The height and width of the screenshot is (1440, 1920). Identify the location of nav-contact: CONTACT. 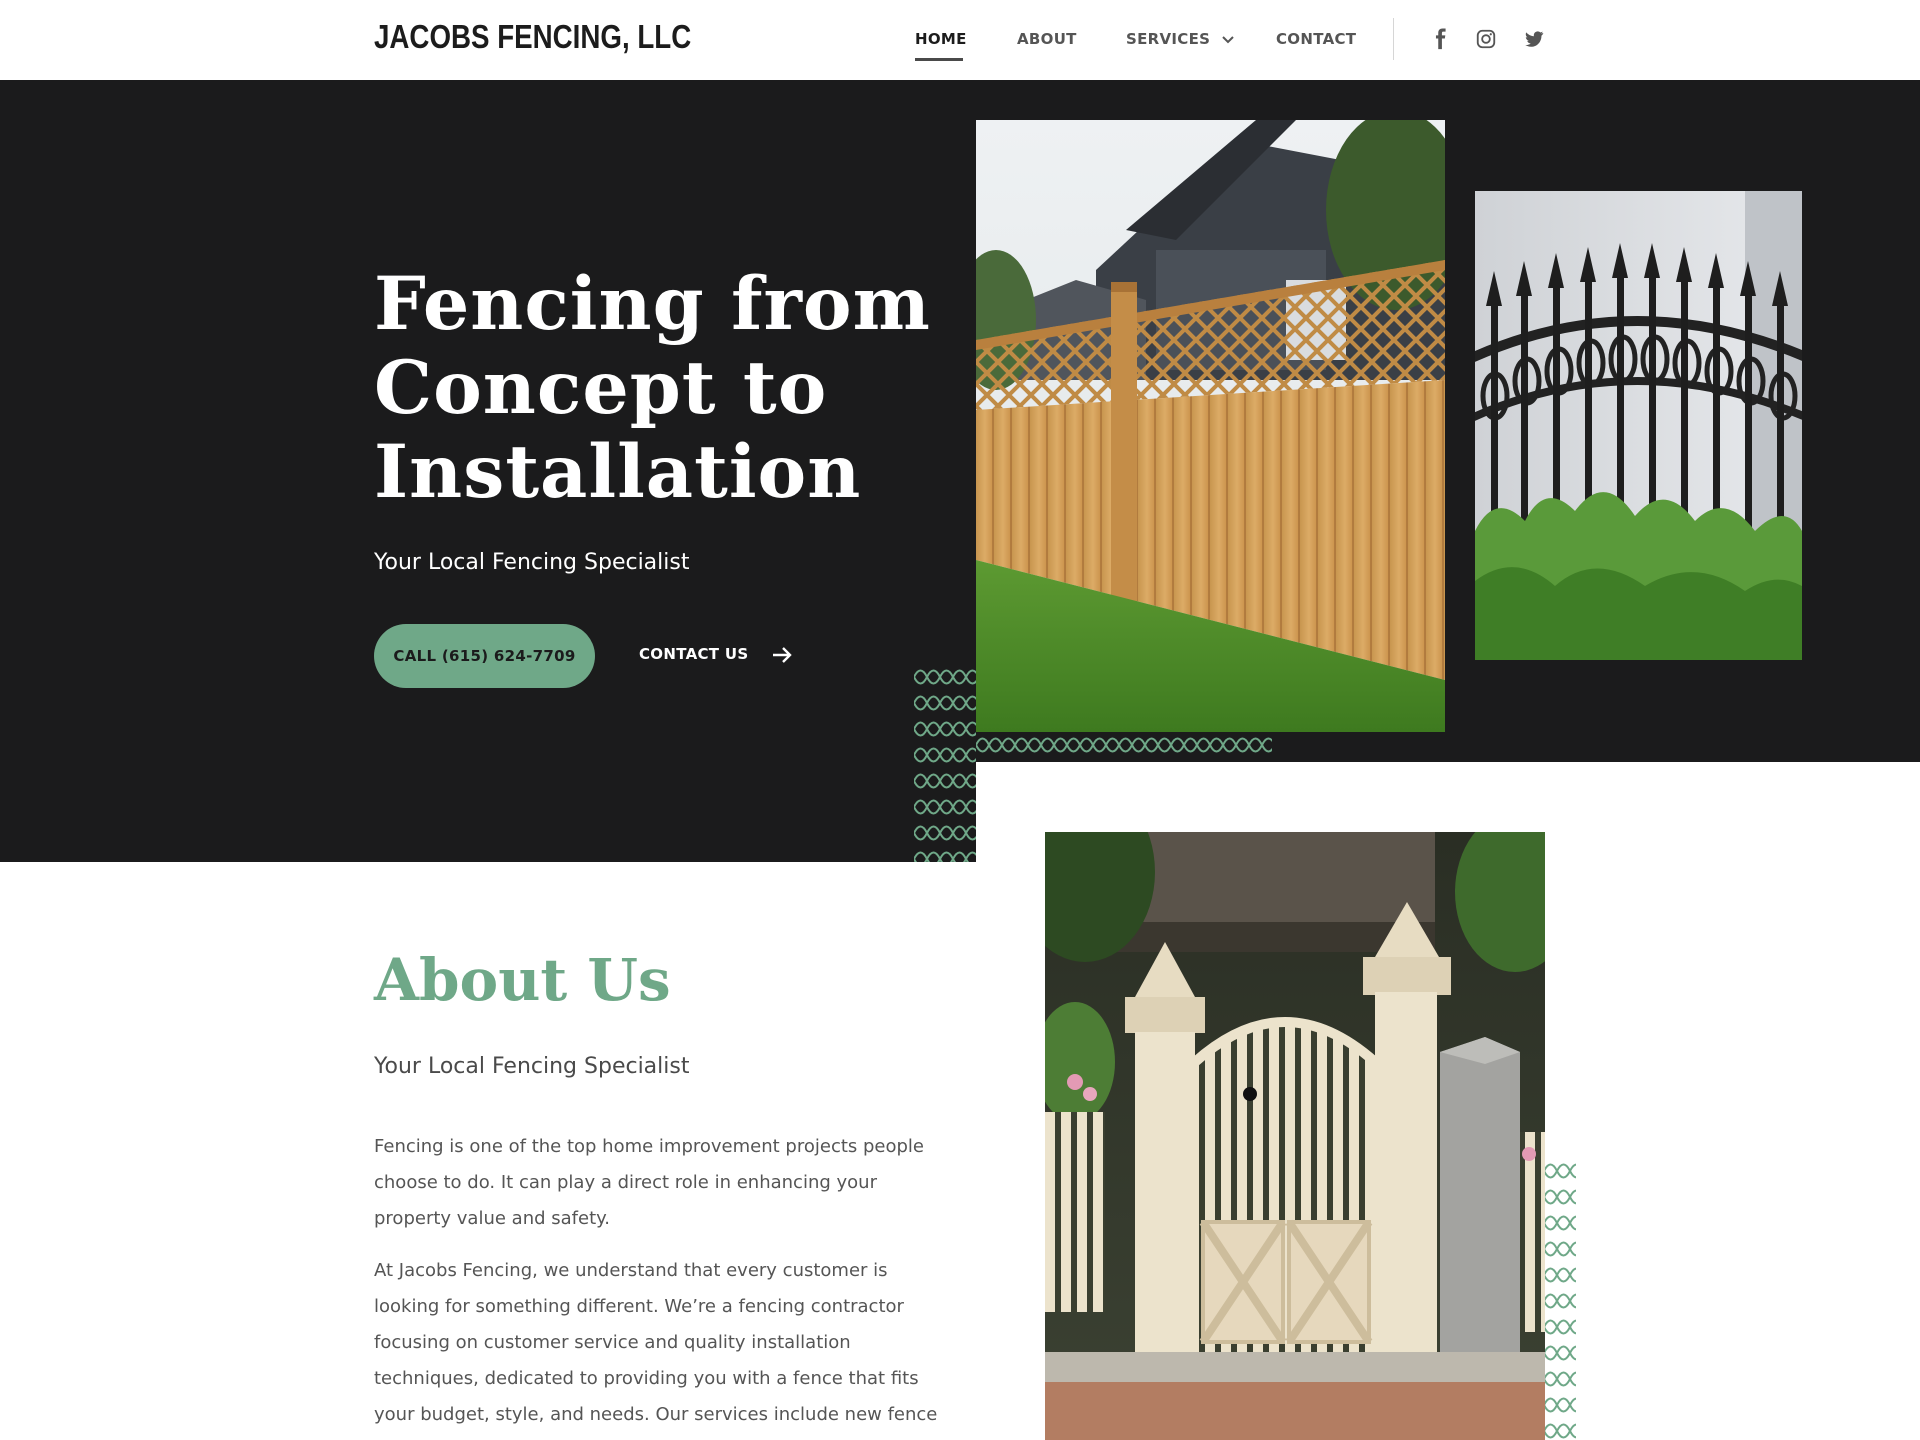
(1316, 39).